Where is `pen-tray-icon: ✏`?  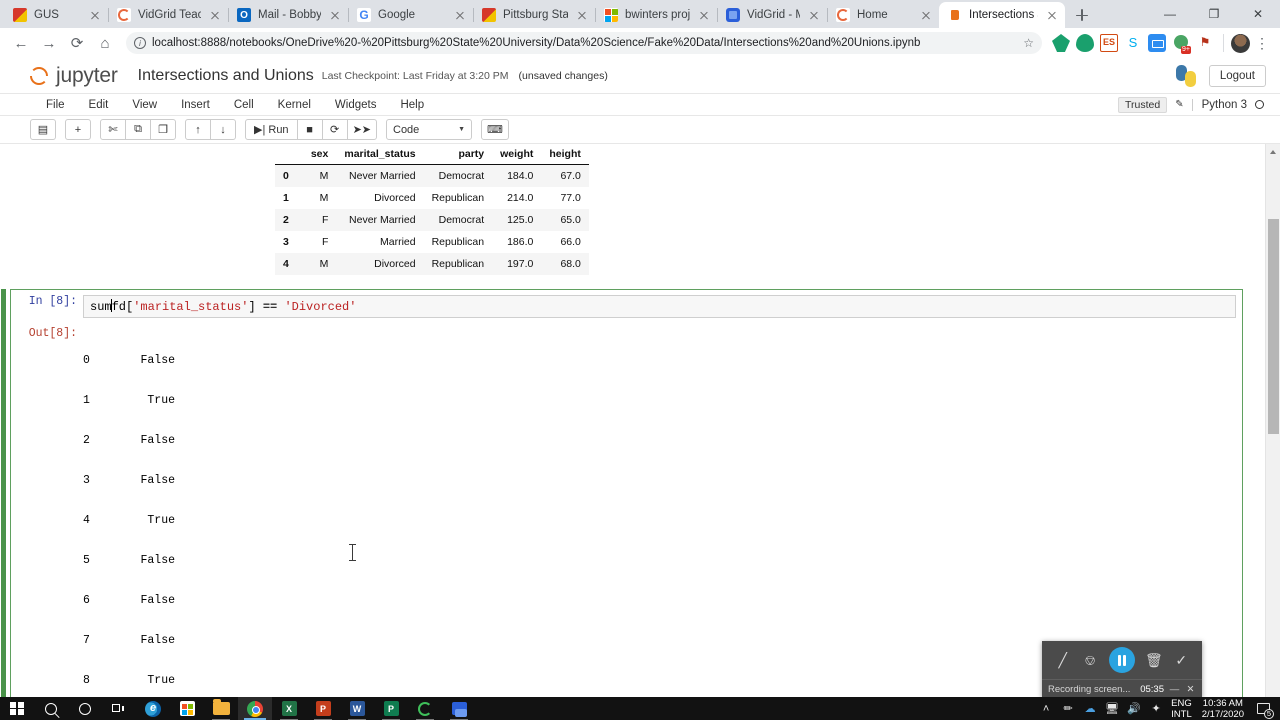
pen-tray-icon: ✏ is located at coordinates (1068, 708).